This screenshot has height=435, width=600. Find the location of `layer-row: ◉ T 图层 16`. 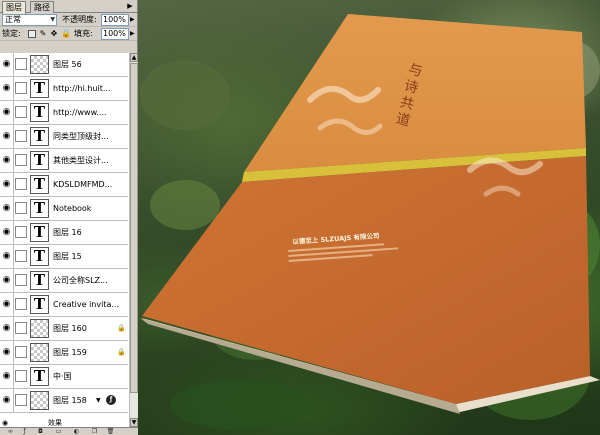

layer-row: ◉ T 图层 16 is located at coordinates (64, 233).